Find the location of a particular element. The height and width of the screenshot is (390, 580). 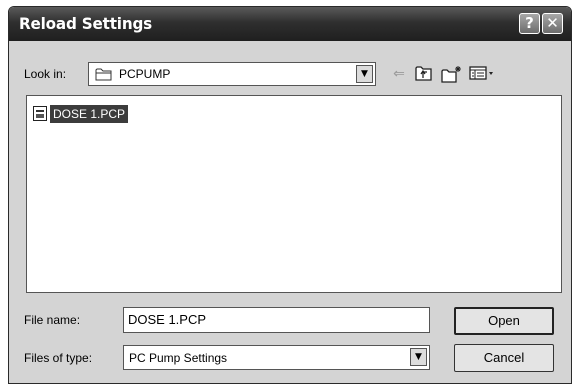

file-name-input: DOSE 1.PCP is located at coordinates (276, 320).